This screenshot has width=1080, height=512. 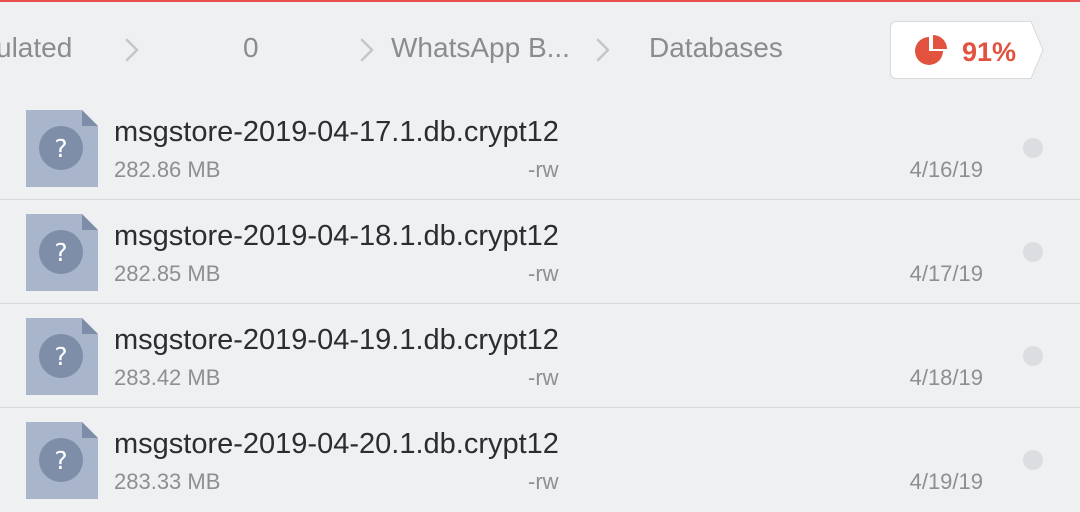 I want to click on breadcrumb-item-0: 0, so click(x=251, y=48).